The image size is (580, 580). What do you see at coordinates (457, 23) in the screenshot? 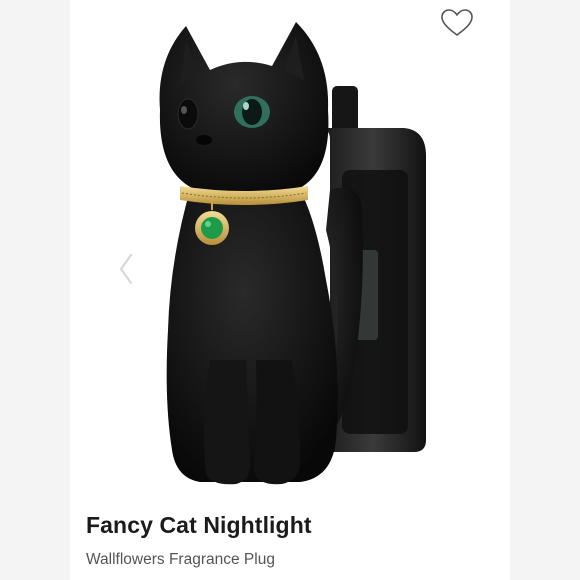
I see `heart-outline-icon` at bounding box center [457, 23].